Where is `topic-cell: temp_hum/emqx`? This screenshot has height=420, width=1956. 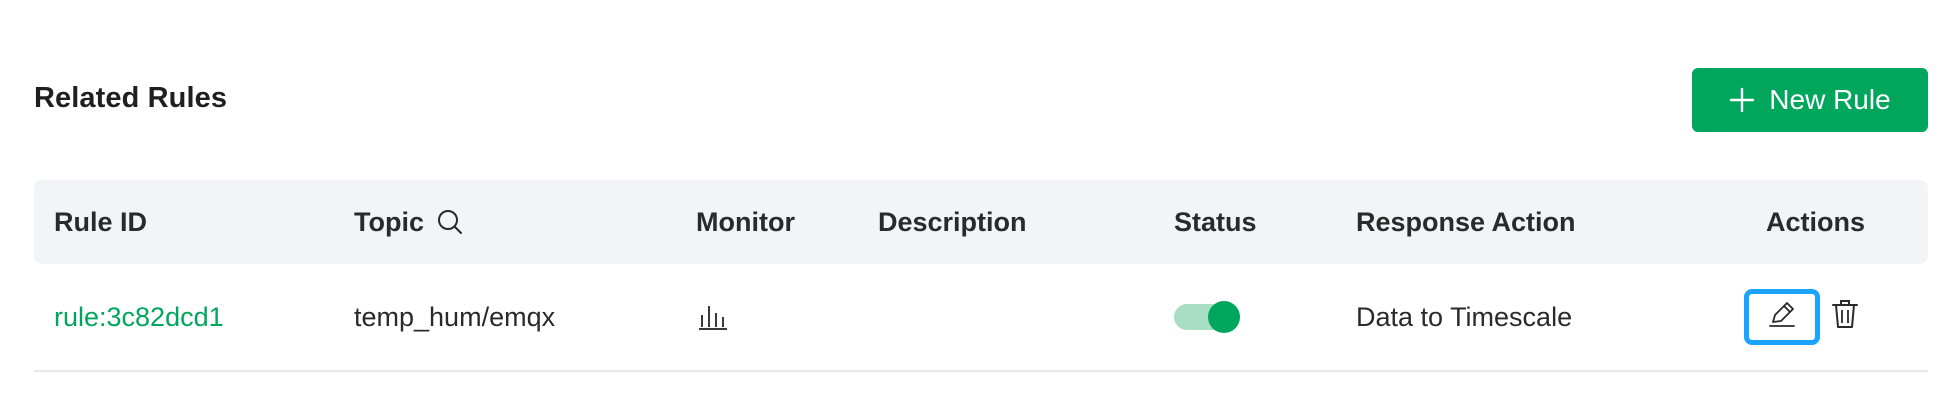 topic-cell: temp_hum/emqx is located at coordinates (454, 317).